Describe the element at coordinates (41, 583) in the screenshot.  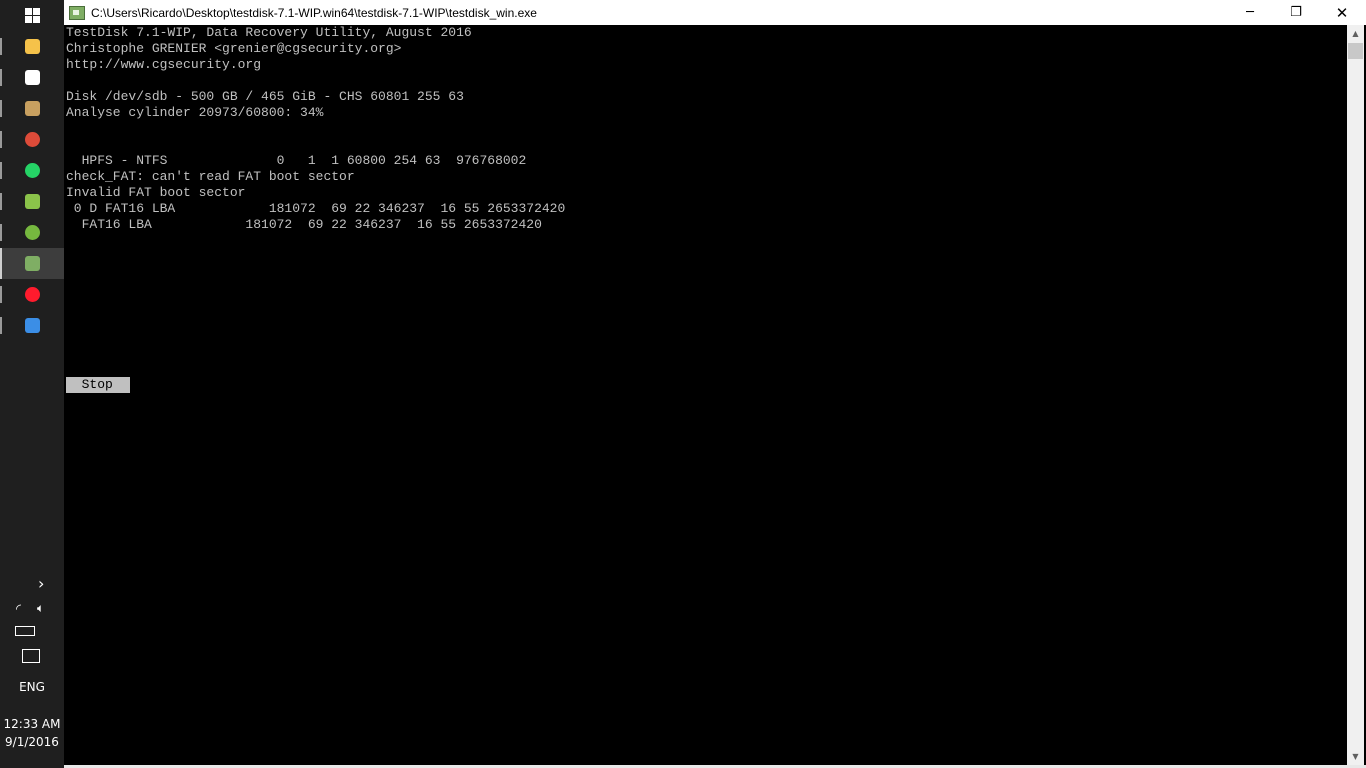
I see `show-more-chevron-icon: ›` at that location.